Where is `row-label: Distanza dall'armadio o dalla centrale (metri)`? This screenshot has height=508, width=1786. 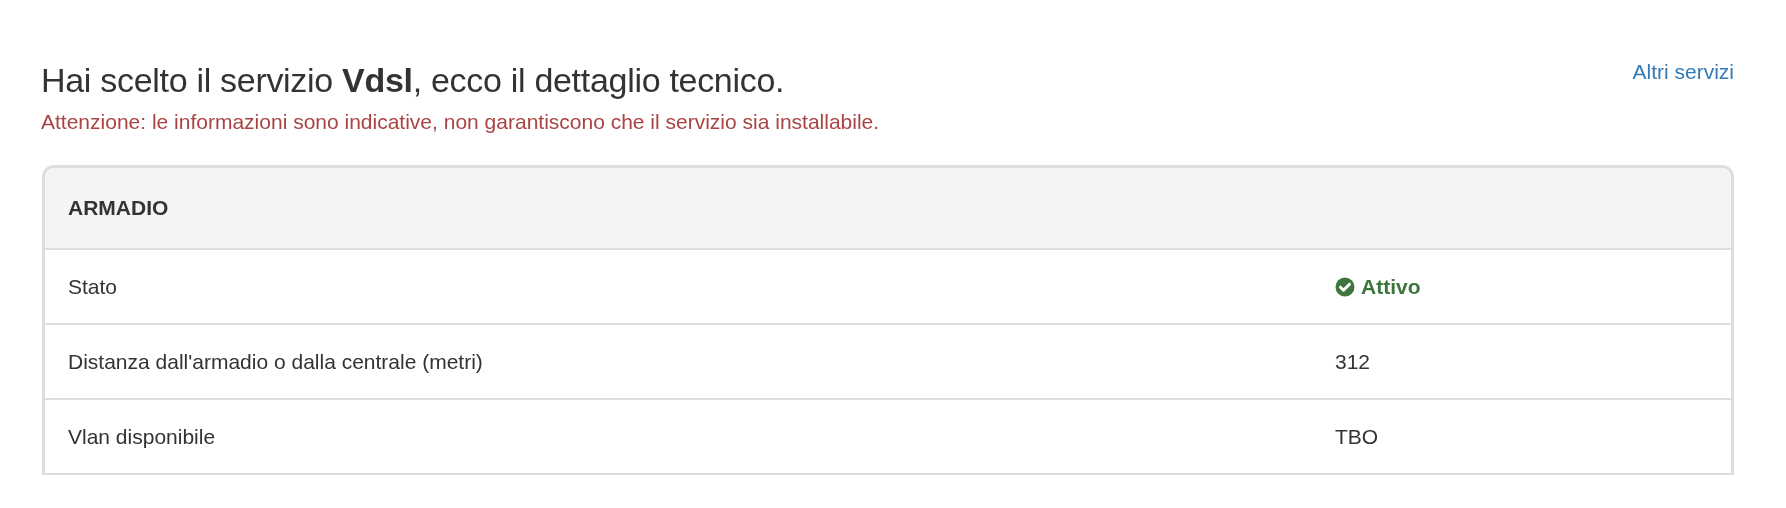 row-label: Distanza dall'armadio o dalla centrale (metri) is located at coordinates (275, 361).